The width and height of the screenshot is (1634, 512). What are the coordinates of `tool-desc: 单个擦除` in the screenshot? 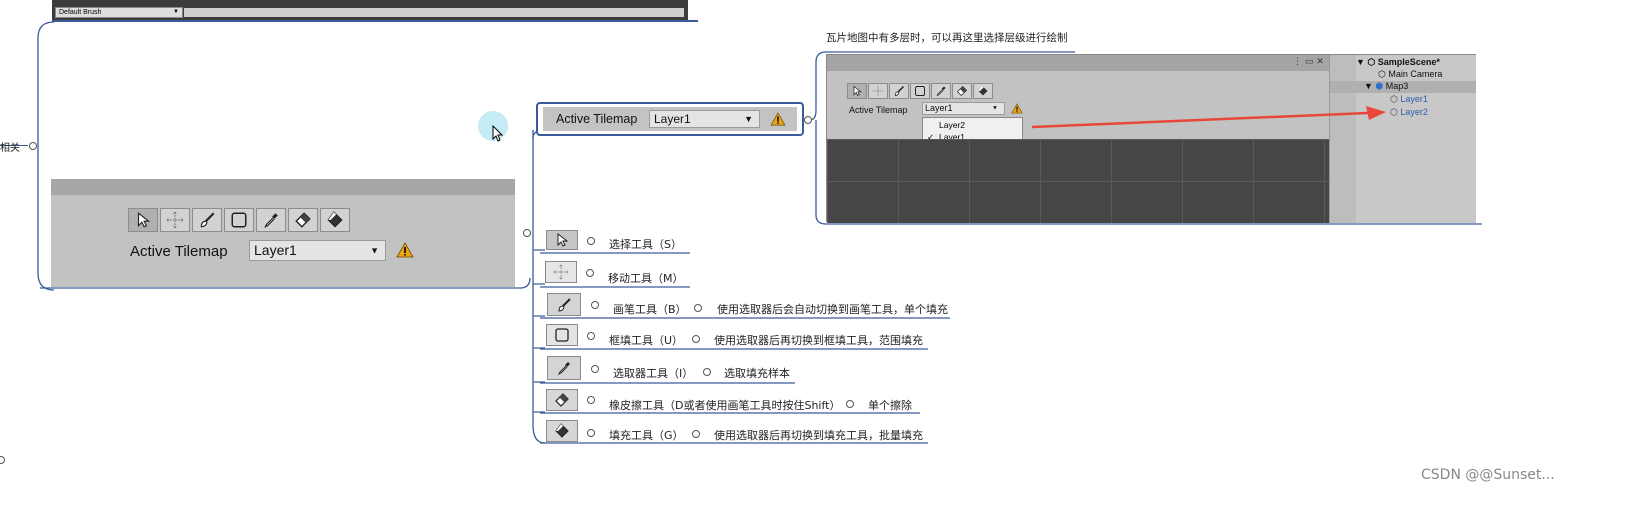 It's located at (890, 405).